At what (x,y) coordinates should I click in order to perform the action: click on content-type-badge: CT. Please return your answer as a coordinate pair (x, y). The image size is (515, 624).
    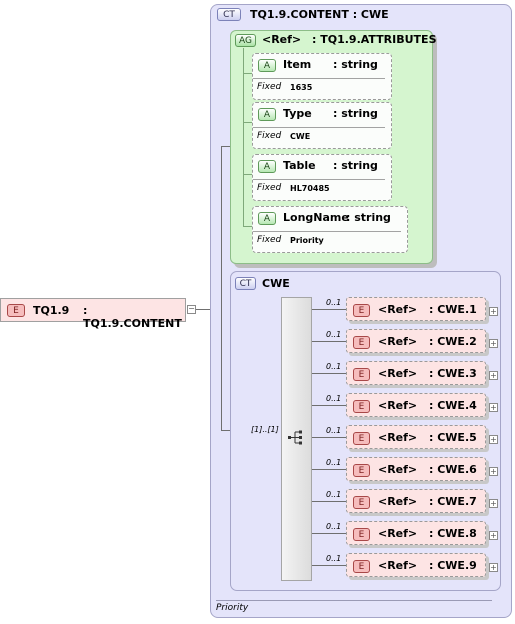
    Looking at the image, I should click on (229, 14).